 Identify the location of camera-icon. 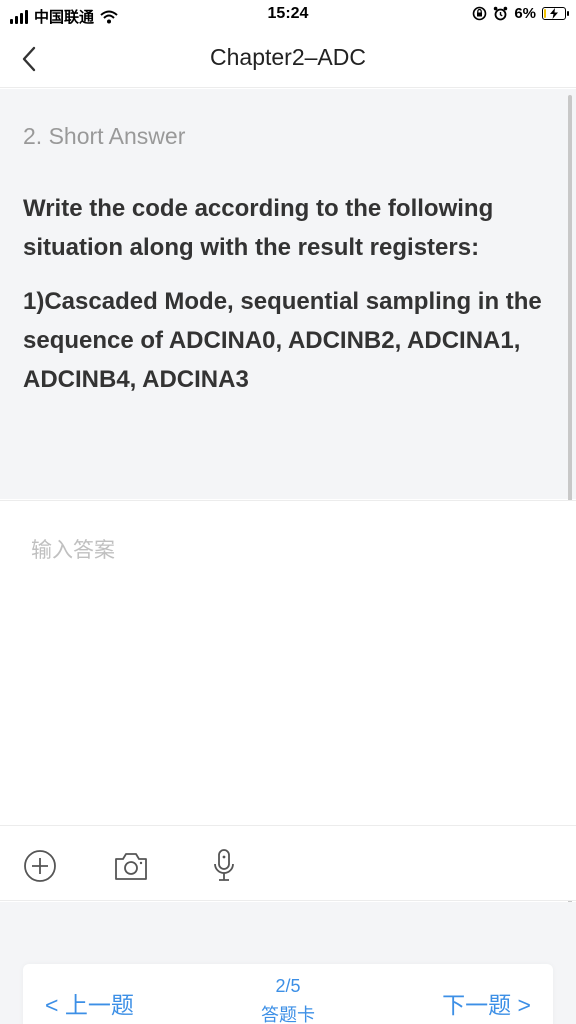
(131, 866).